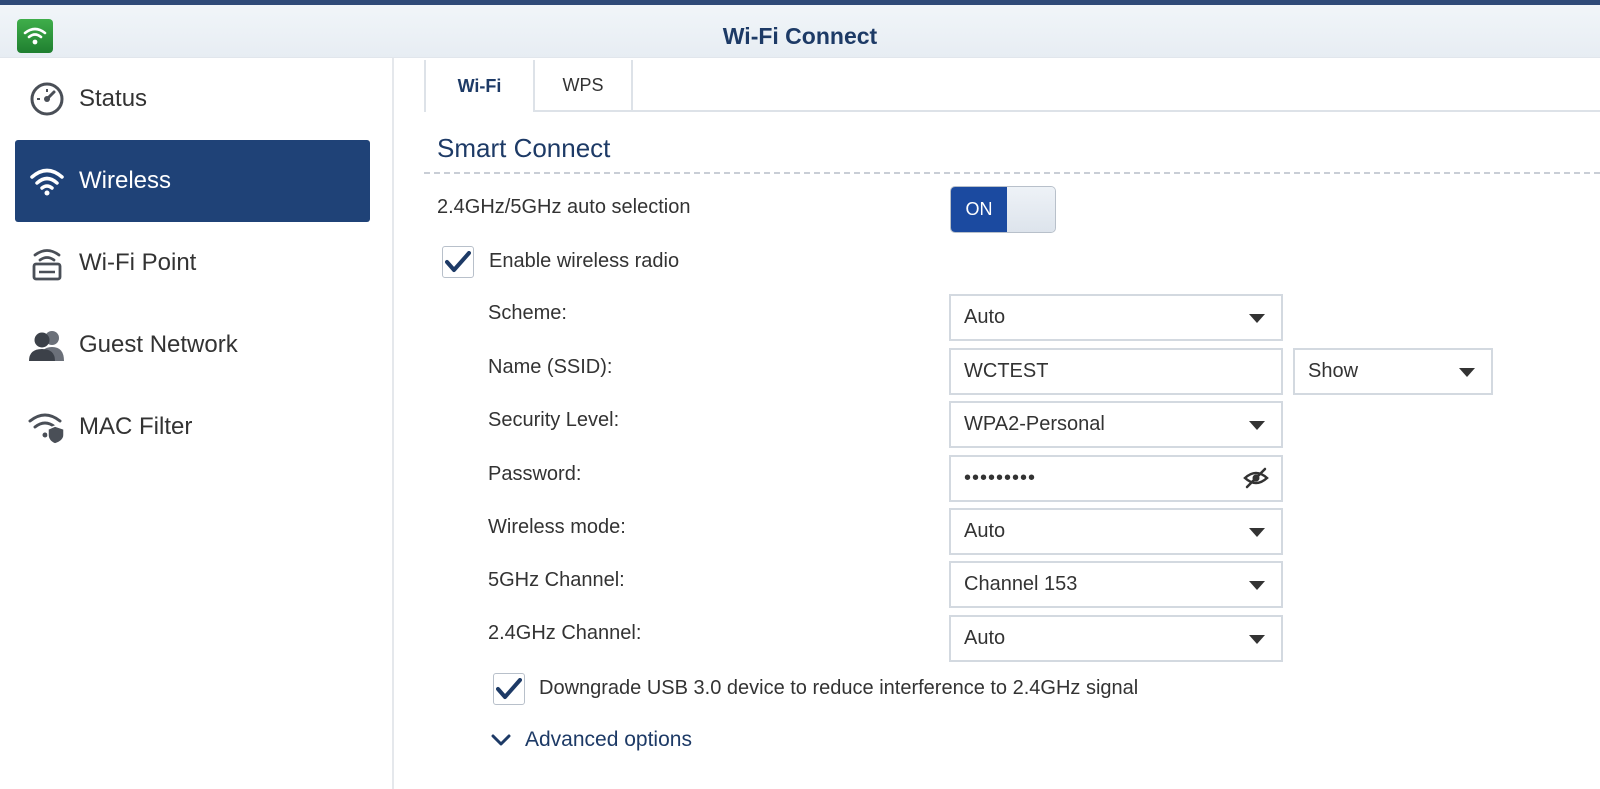  I want to click on wireless-mode-label: Wireless mode:, so click(557, 527).